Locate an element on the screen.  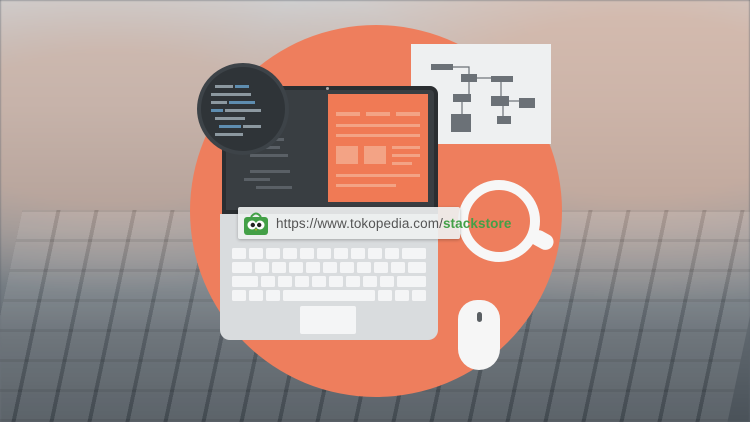
code-editor-icon is located at coordinates (243, 109).